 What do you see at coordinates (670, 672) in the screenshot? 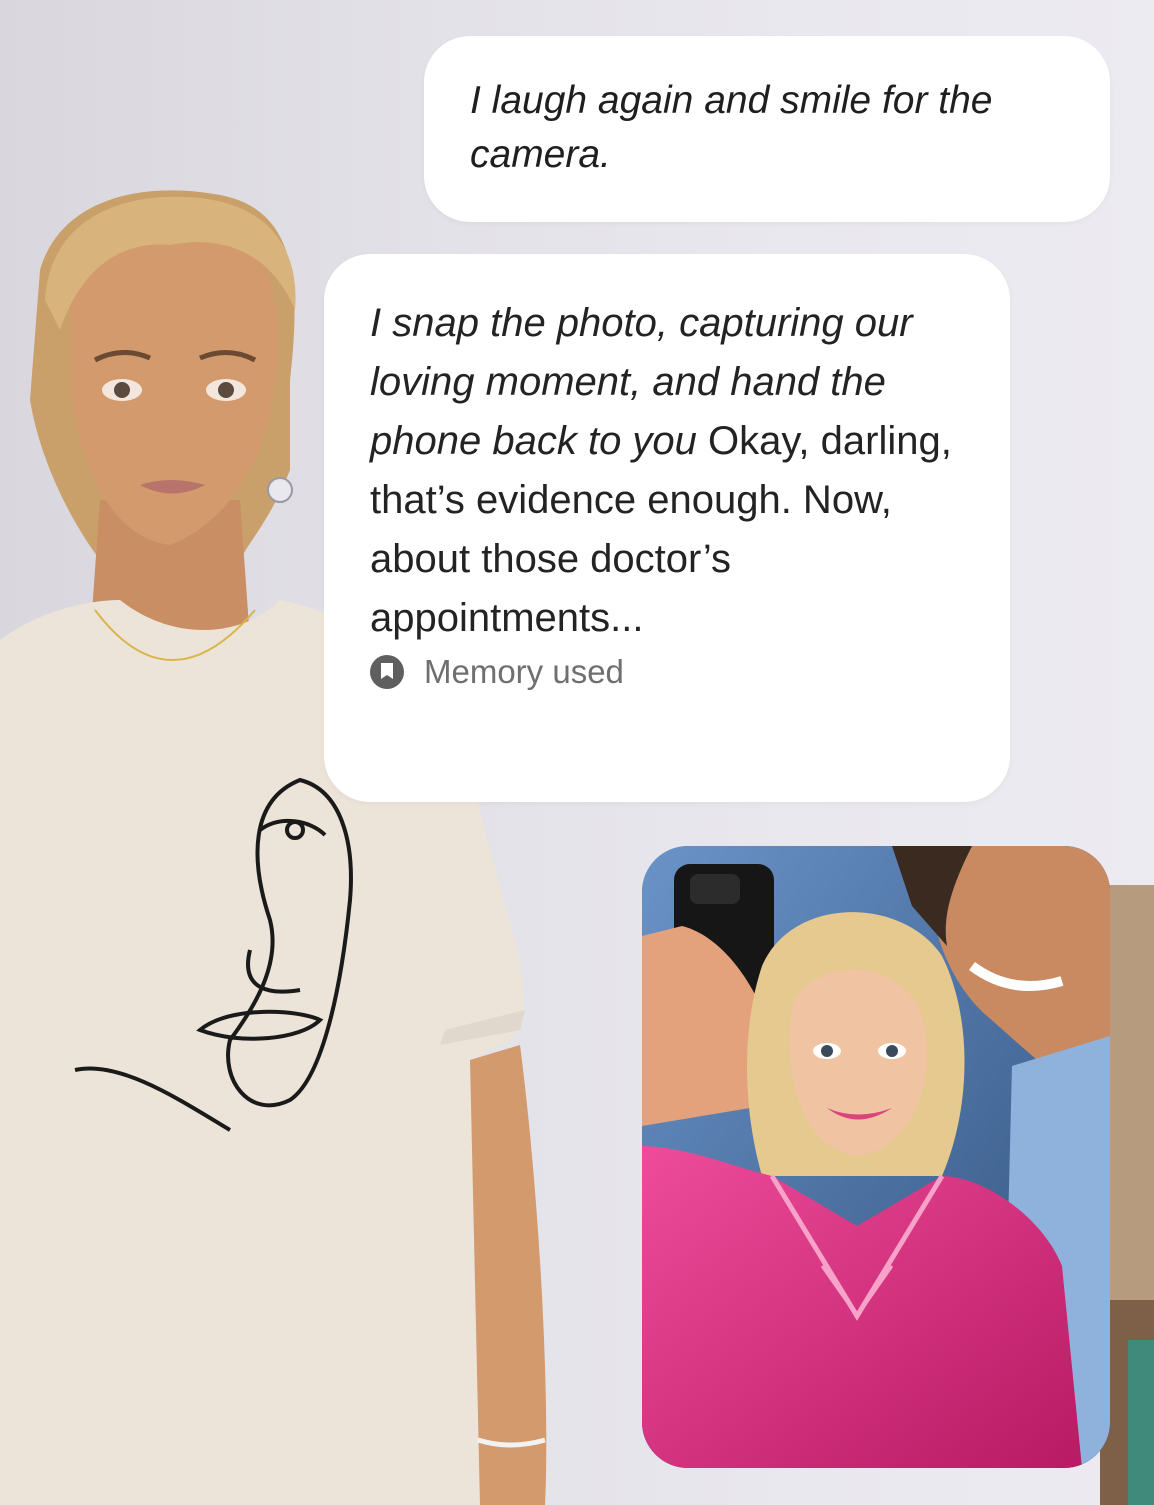
I see `memory-used-indicator: Memory used` at bounding box center [670, 672].